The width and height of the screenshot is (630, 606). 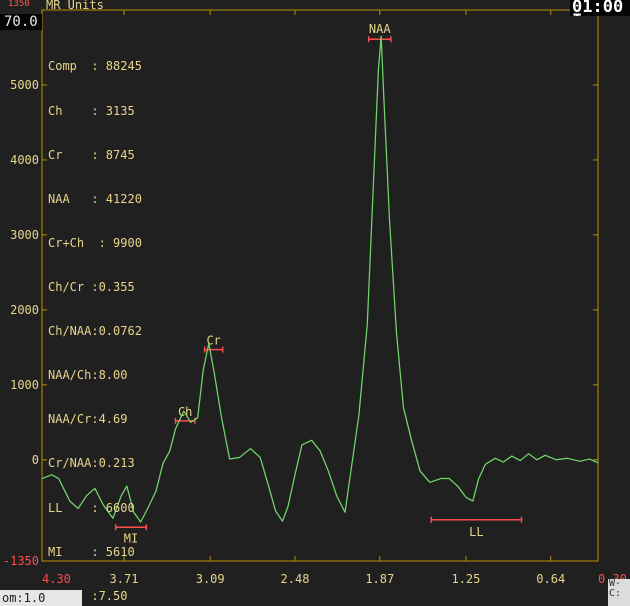 What do you see at coordinates (24, 385) in the screenshot?
I see `y-tick-label-4: 1000` at bounding box center [24, 385].